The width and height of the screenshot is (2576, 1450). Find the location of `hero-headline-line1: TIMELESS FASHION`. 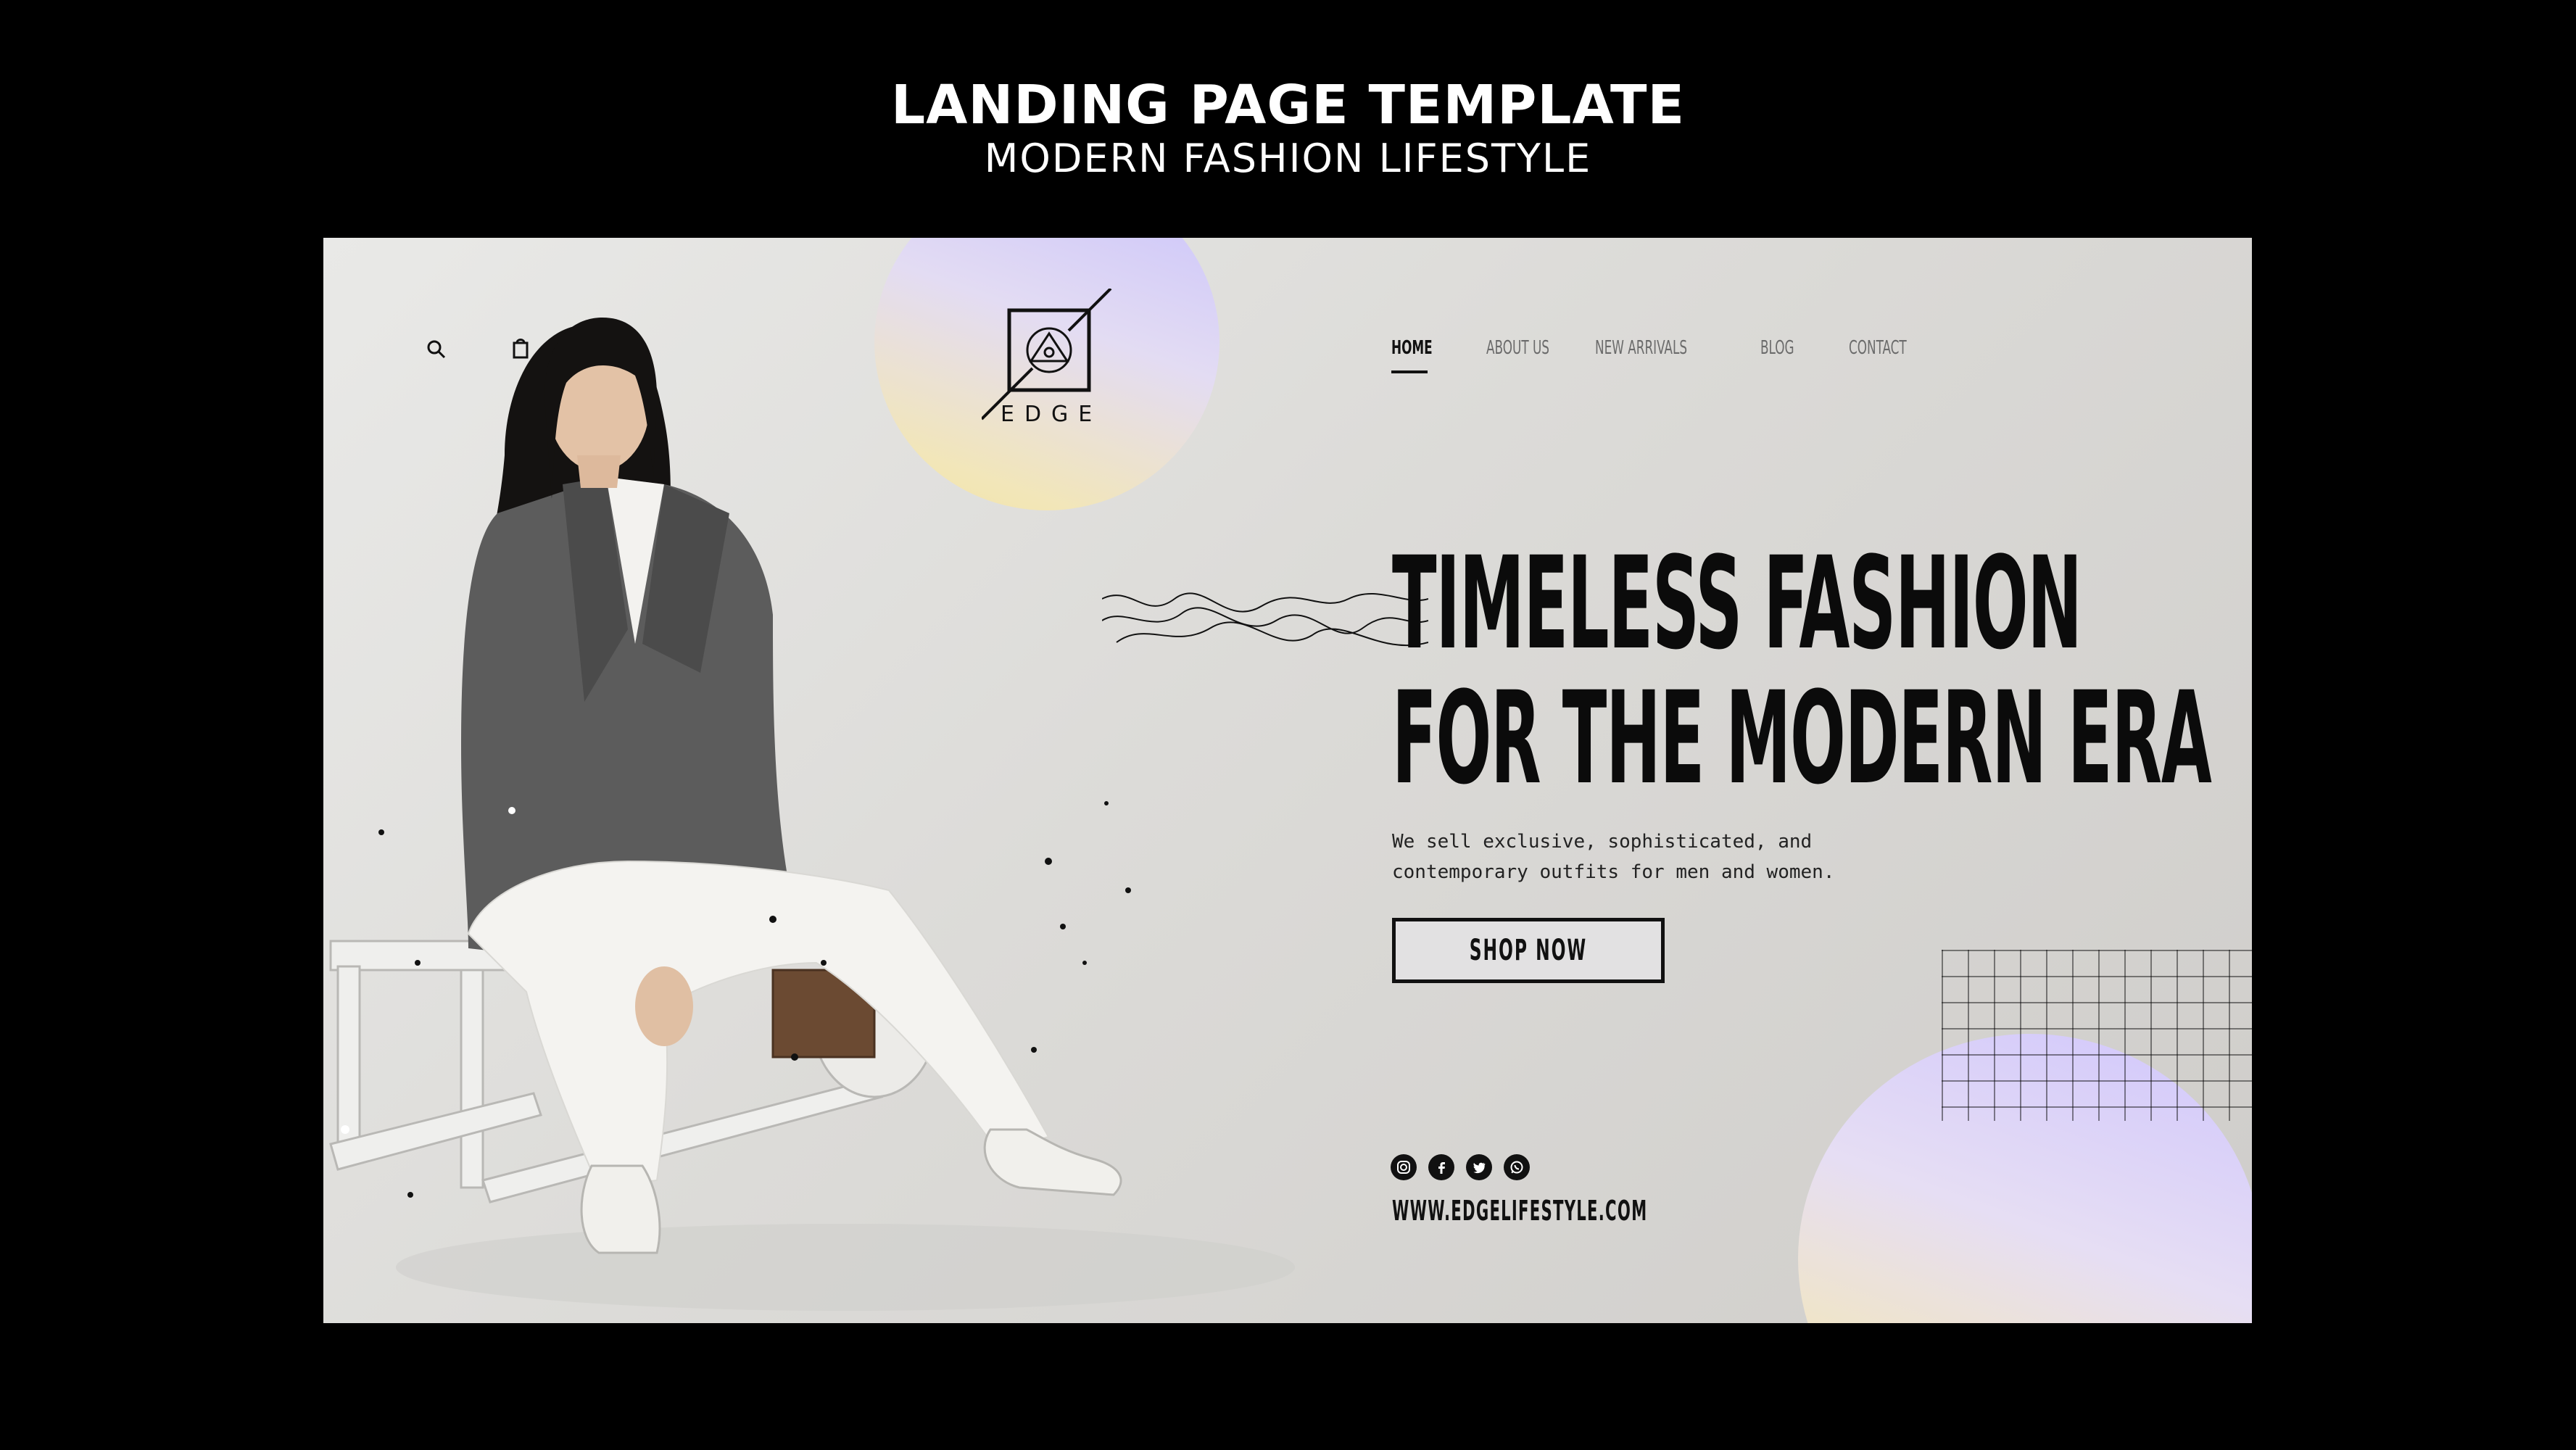

hero-headline-line1: TIMELESS FASHION is located at coordinates (1737, 603).